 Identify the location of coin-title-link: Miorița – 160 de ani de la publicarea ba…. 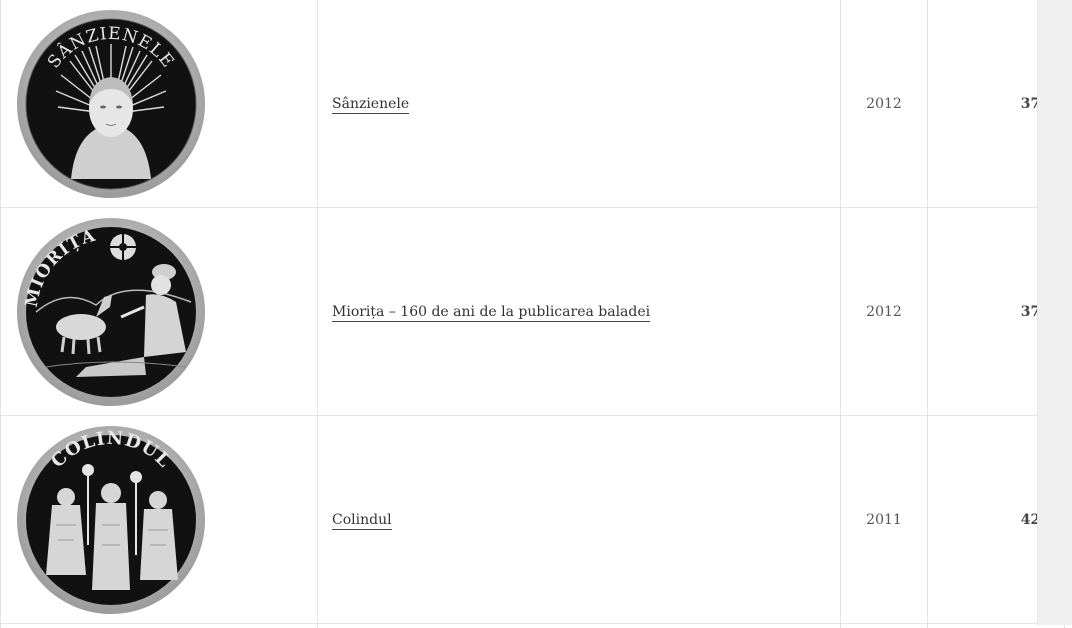
(491, 313).